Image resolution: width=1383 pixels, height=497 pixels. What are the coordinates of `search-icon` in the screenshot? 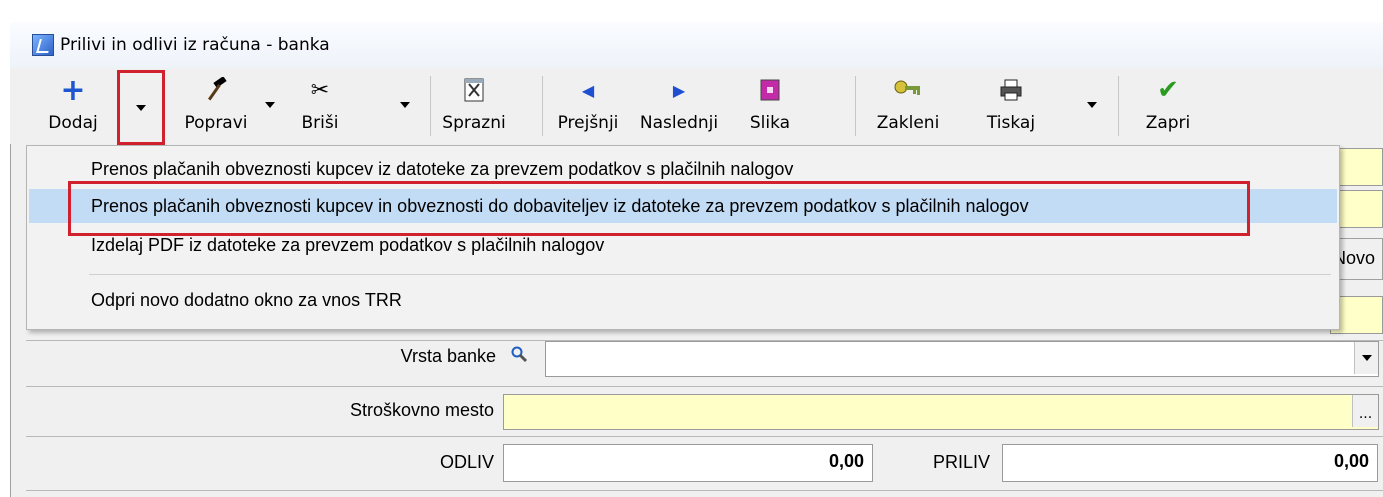 It's located at (520, 357).